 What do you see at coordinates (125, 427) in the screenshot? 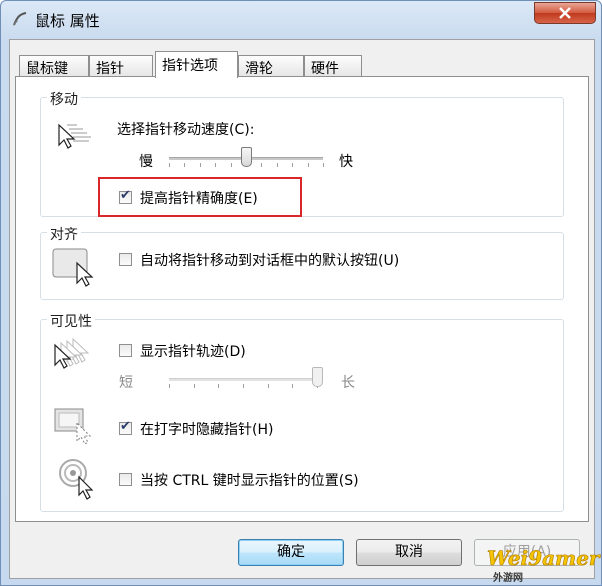
I see `hide-while-typing-checkbox` at bounding box center [125, 427].